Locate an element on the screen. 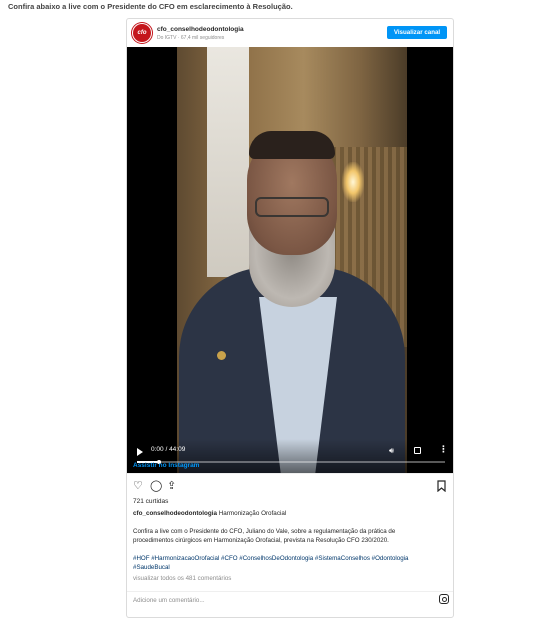 Image resolution: width=555 pixels, height=618 pixels. followers-count: 67,4 mil seguidores is located at coordinates (202, 38).